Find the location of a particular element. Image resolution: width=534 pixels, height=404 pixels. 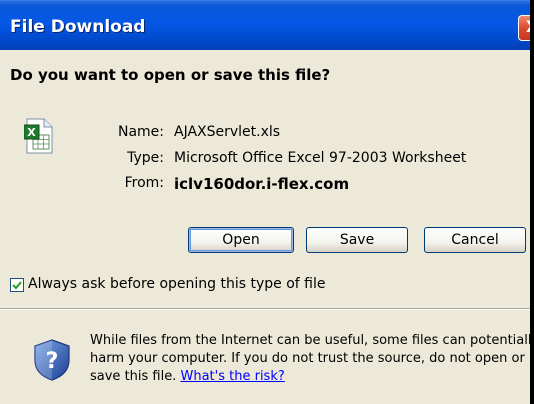

name-value: AJAXServlet.xls is located at coordinates (227, 132).